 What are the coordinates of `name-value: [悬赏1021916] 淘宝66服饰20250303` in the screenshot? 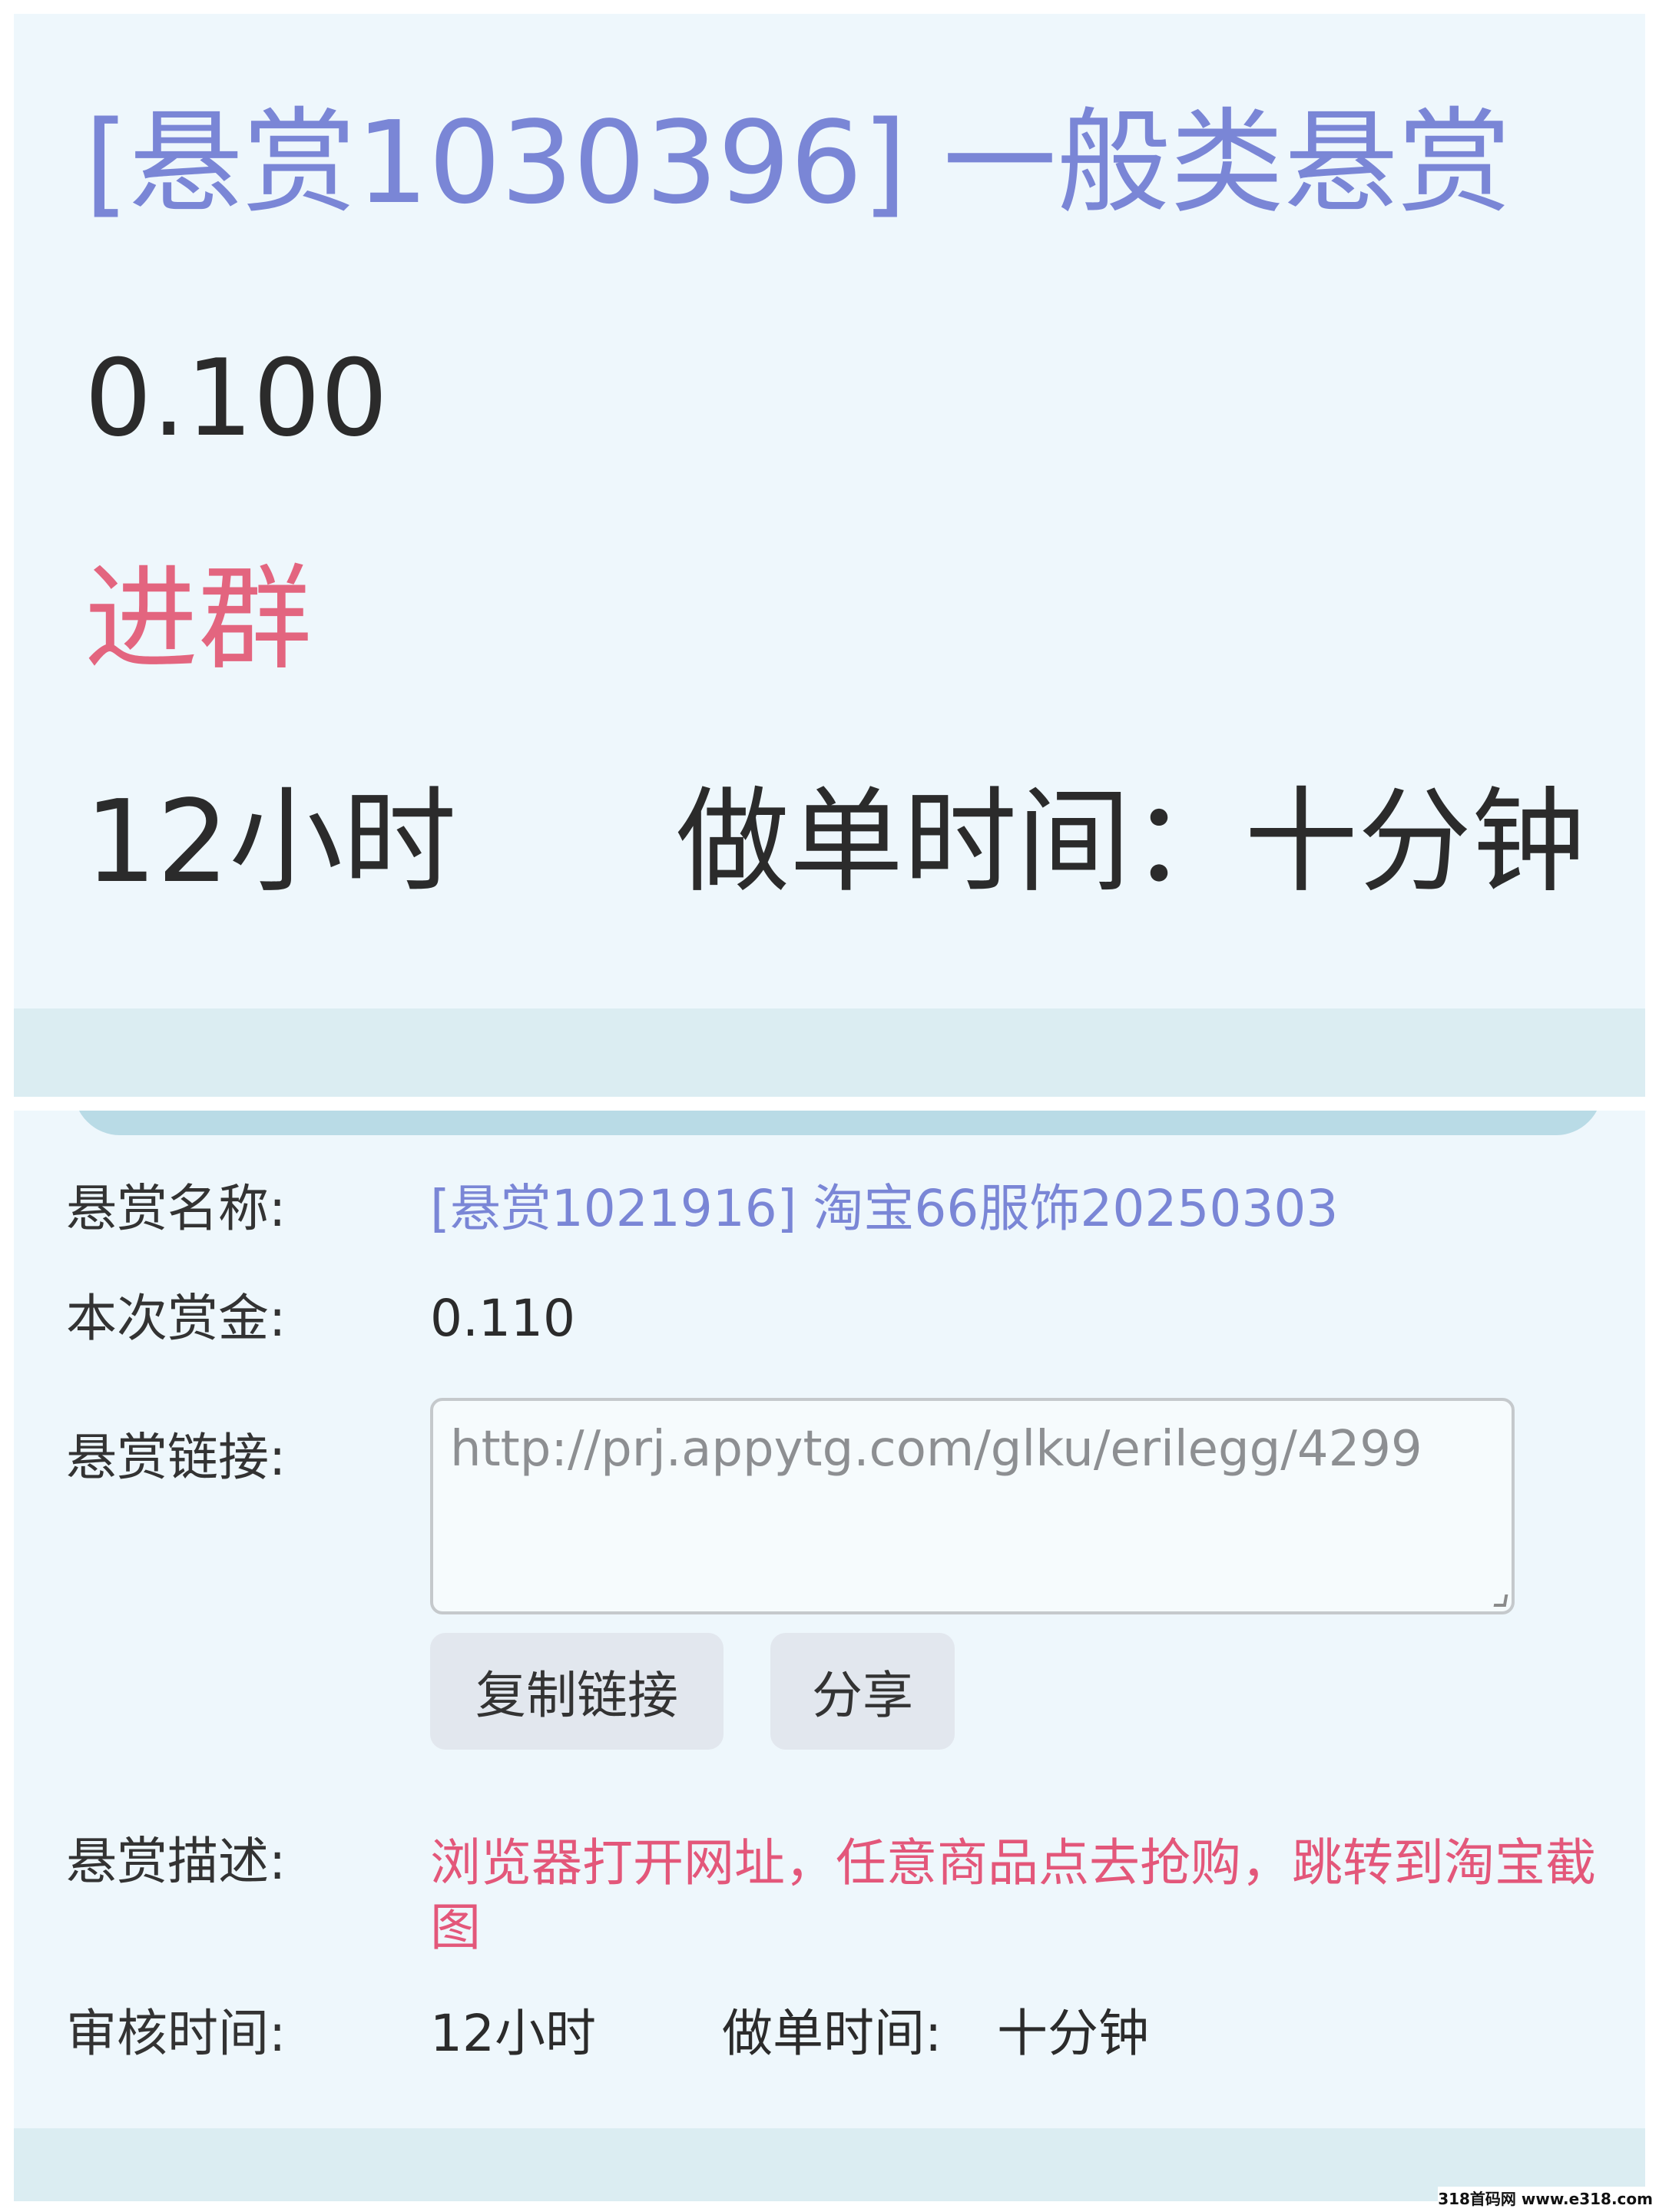 It's located at (884, 1209).